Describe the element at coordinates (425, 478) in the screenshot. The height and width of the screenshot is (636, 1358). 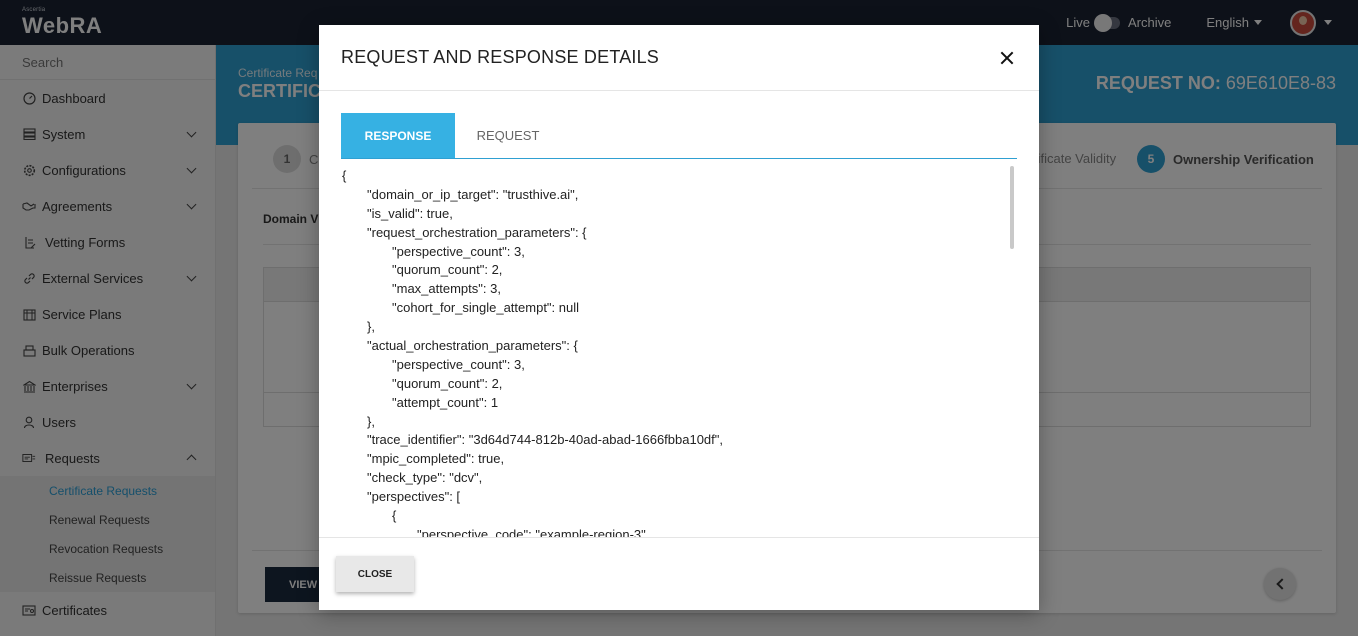
I see `json-line: "check_type": "dcv",` at that location.